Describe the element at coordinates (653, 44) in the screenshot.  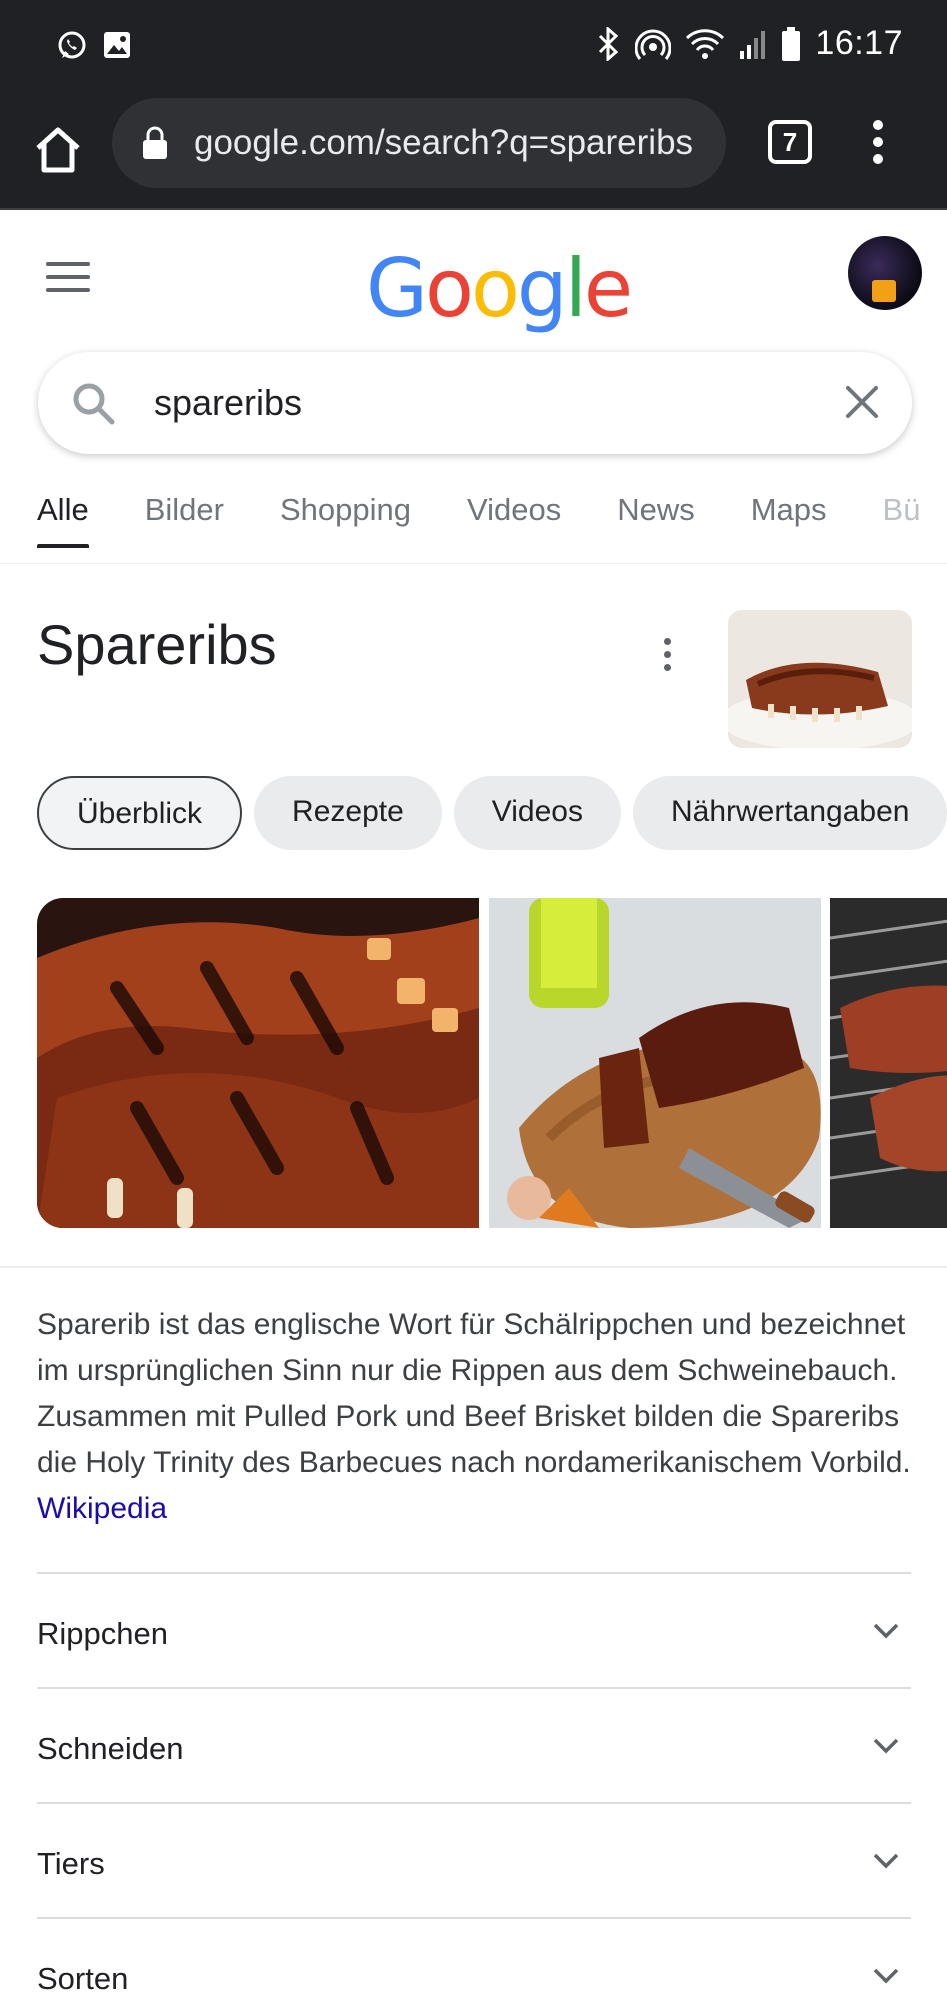
I see `hotspot-icon` at that location.